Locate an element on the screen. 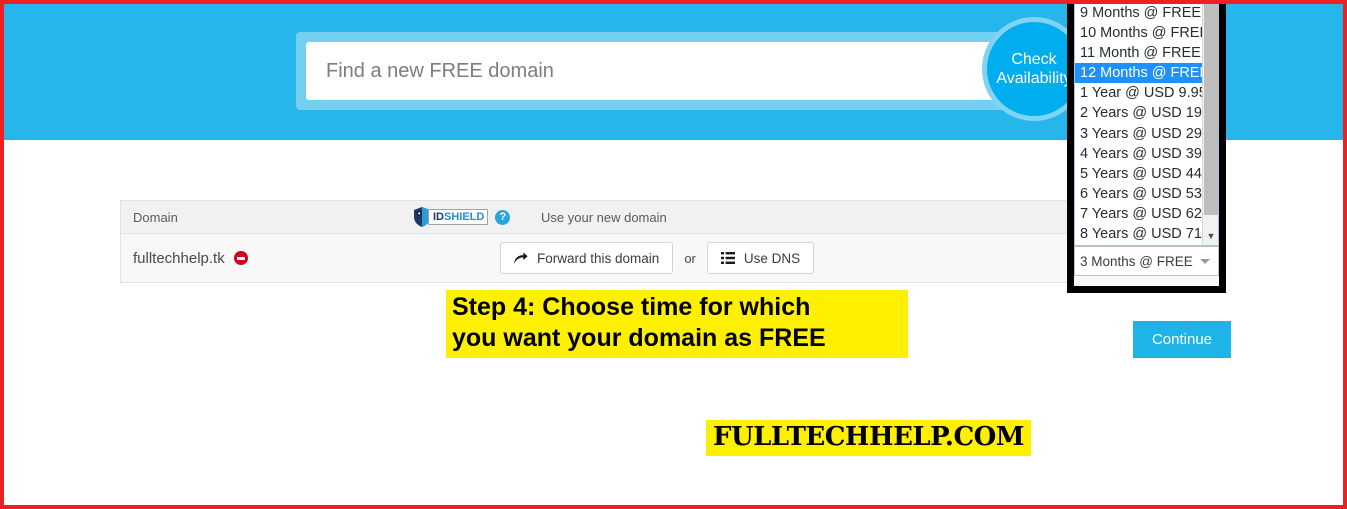 The width and height of the screenshot is (1347, 509). dropdown-option: 2 Years @ USD 19.90 is located at coordinates (1146, 113).